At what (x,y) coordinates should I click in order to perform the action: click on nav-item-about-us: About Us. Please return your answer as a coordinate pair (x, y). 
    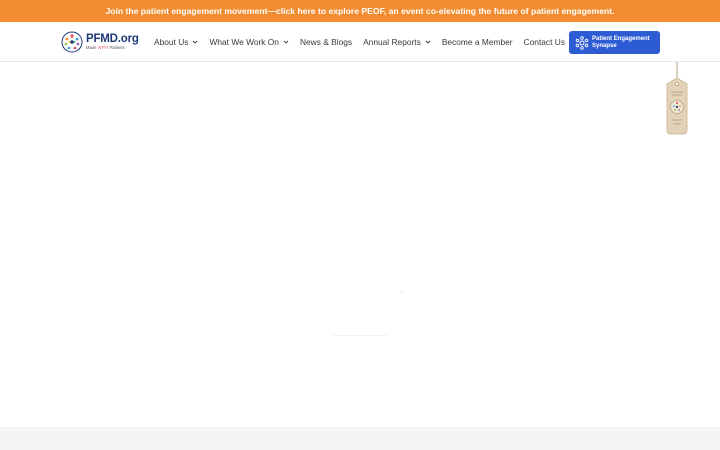
    Looking at the image, I should click on (176, 42).